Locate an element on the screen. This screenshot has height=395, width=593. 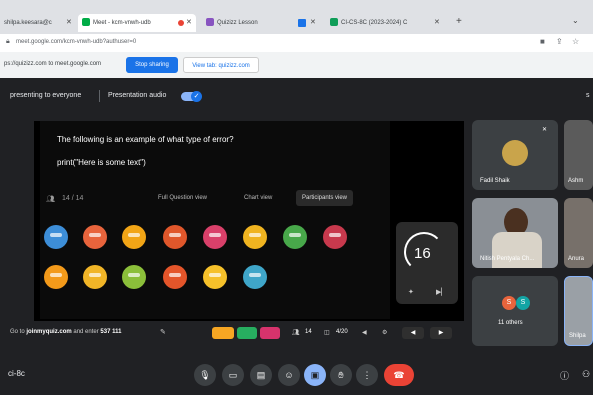
hand-icon: ✋︎ is located at coordinates (341, 375).